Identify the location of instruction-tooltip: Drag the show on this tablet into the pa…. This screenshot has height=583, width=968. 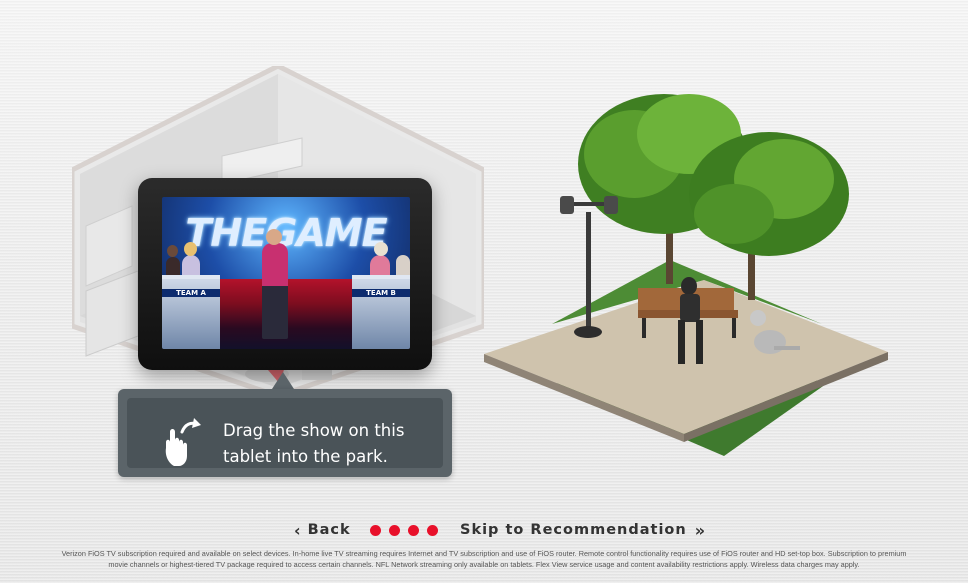
(285, 433).